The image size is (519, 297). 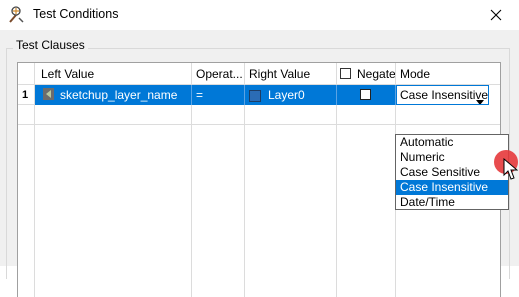 What do you see at coordinates (119, 95) in the screenshot?
I see `left-value-text: sketchup_layer_name` at bounding box center [119, 95].